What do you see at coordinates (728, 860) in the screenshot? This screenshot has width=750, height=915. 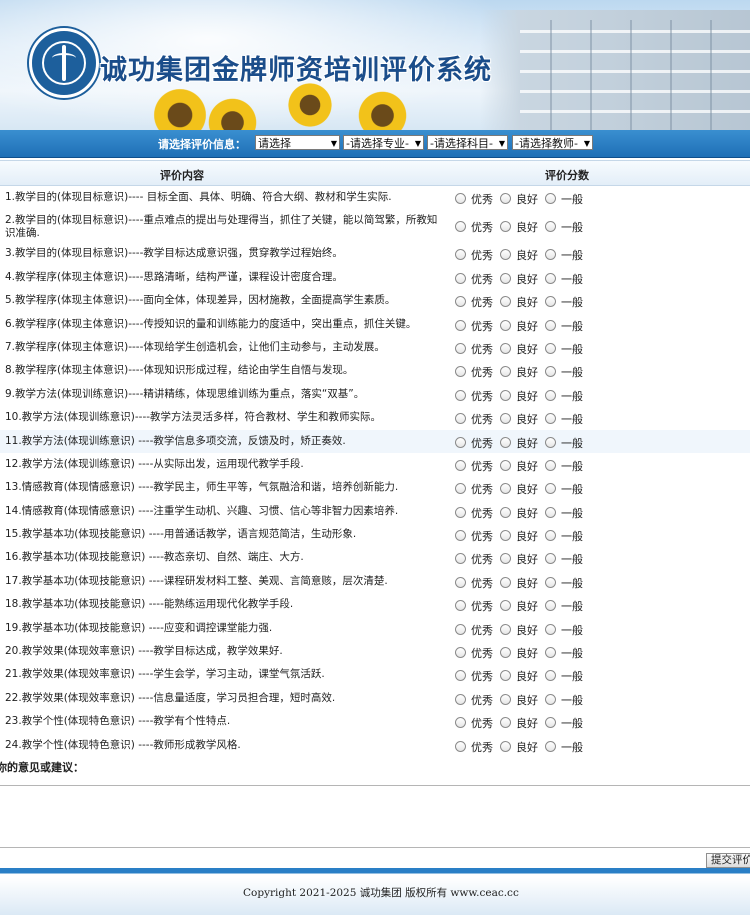 I see `submit-button: 提交评价` at bounding box center [728, 860].